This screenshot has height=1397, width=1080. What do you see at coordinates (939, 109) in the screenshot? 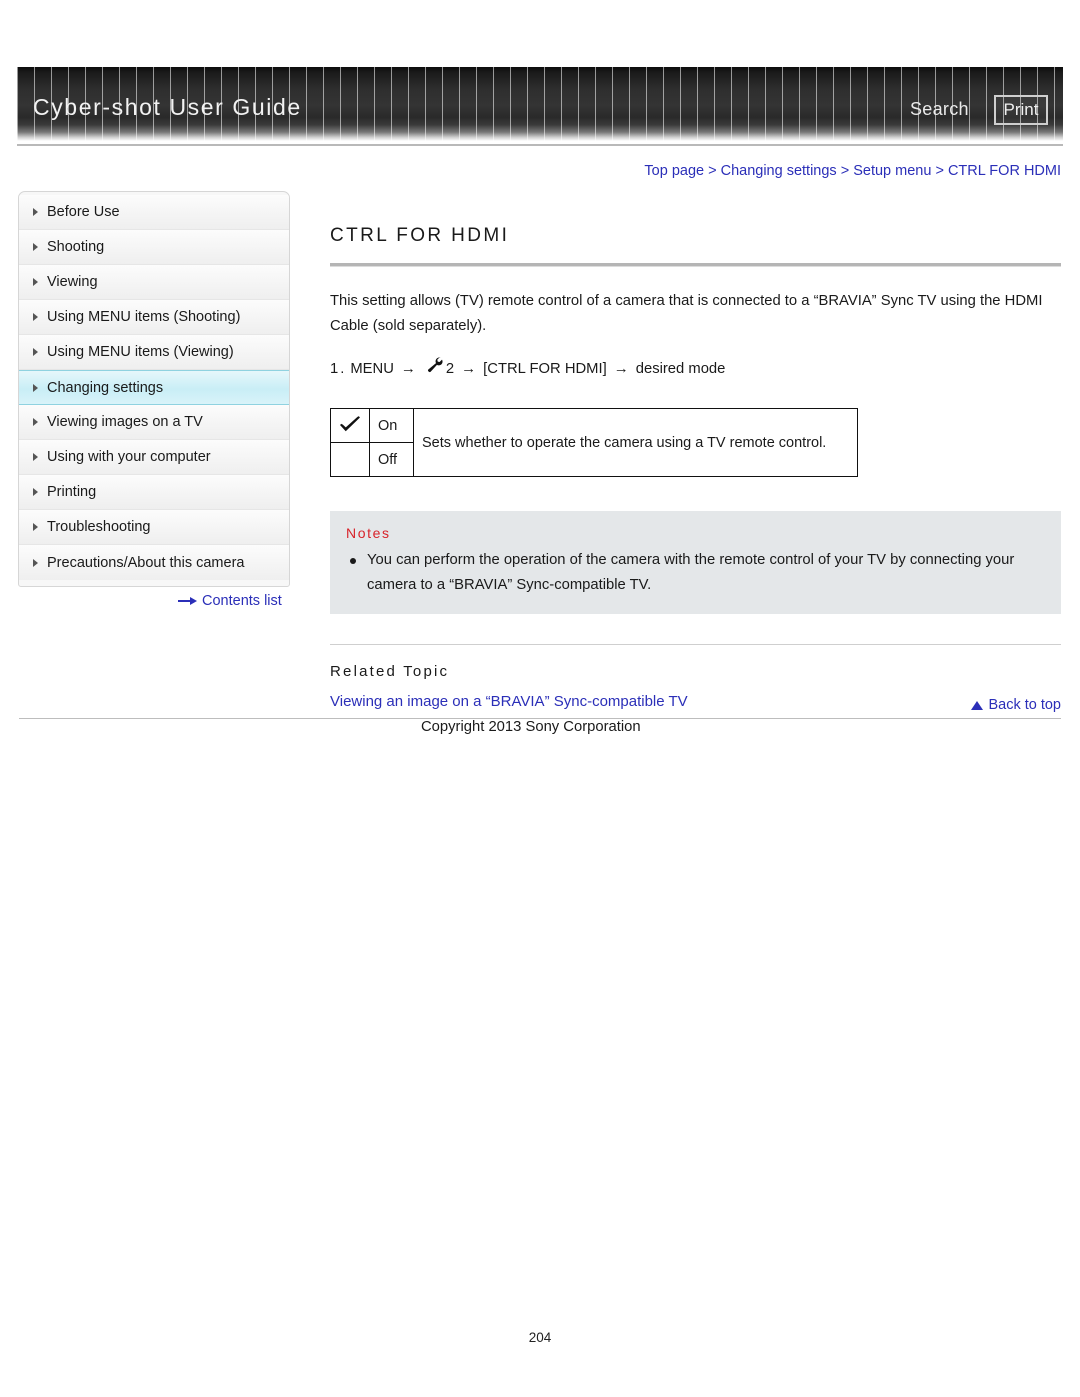
I see `search-button: Search` at bounding box center [939, 109].